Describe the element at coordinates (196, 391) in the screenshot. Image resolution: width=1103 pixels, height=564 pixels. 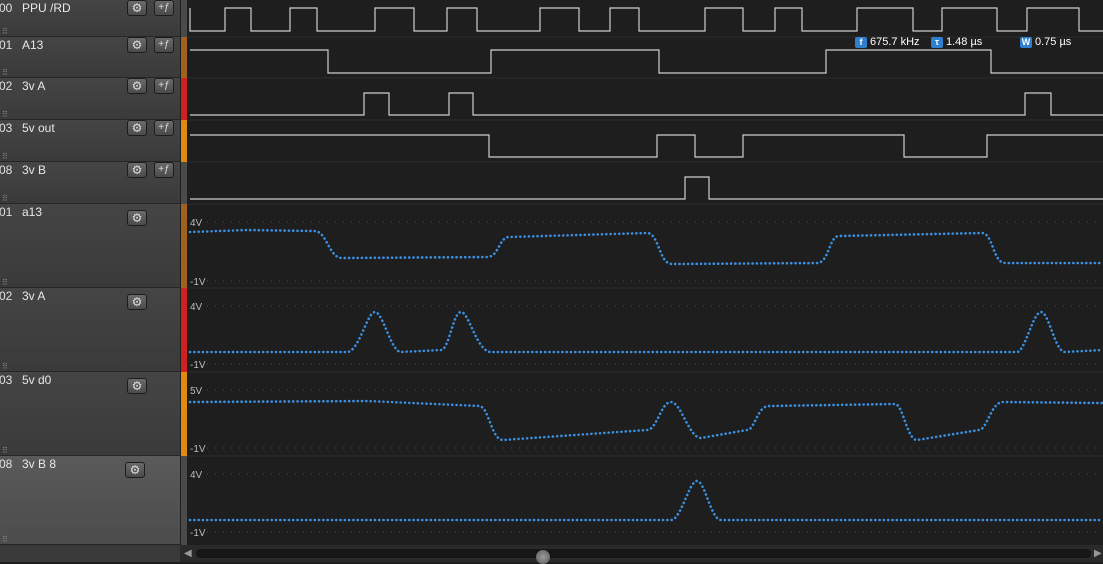
I see `analog-vmax-label: 5V` at that location.